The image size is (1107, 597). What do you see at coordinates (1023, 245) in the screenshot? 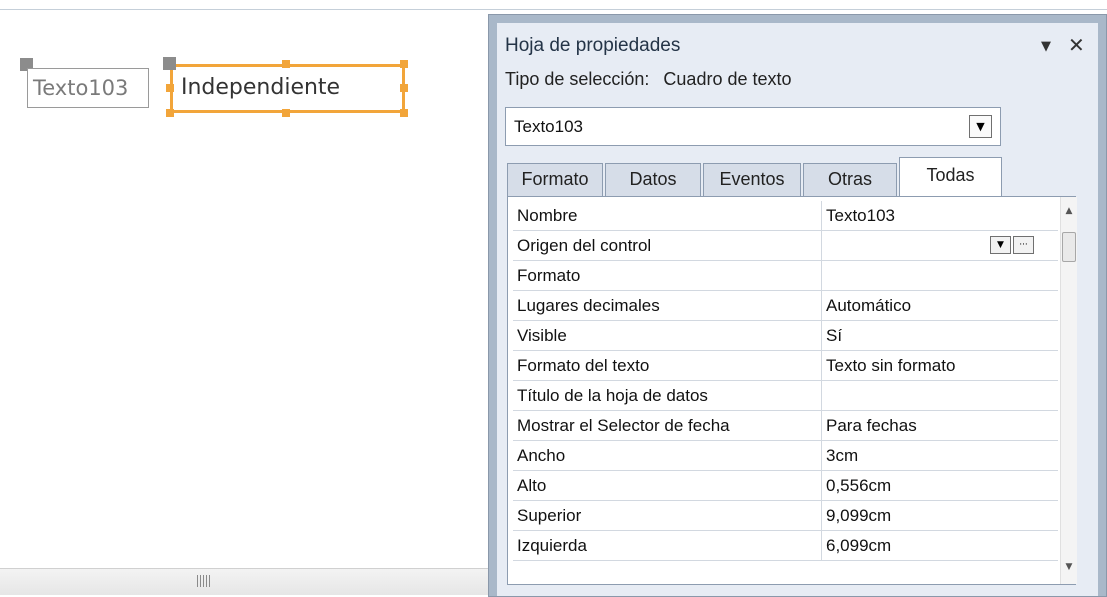
I see `builder-ellipsis-icon: ···` at bounding box center [1023, 245].